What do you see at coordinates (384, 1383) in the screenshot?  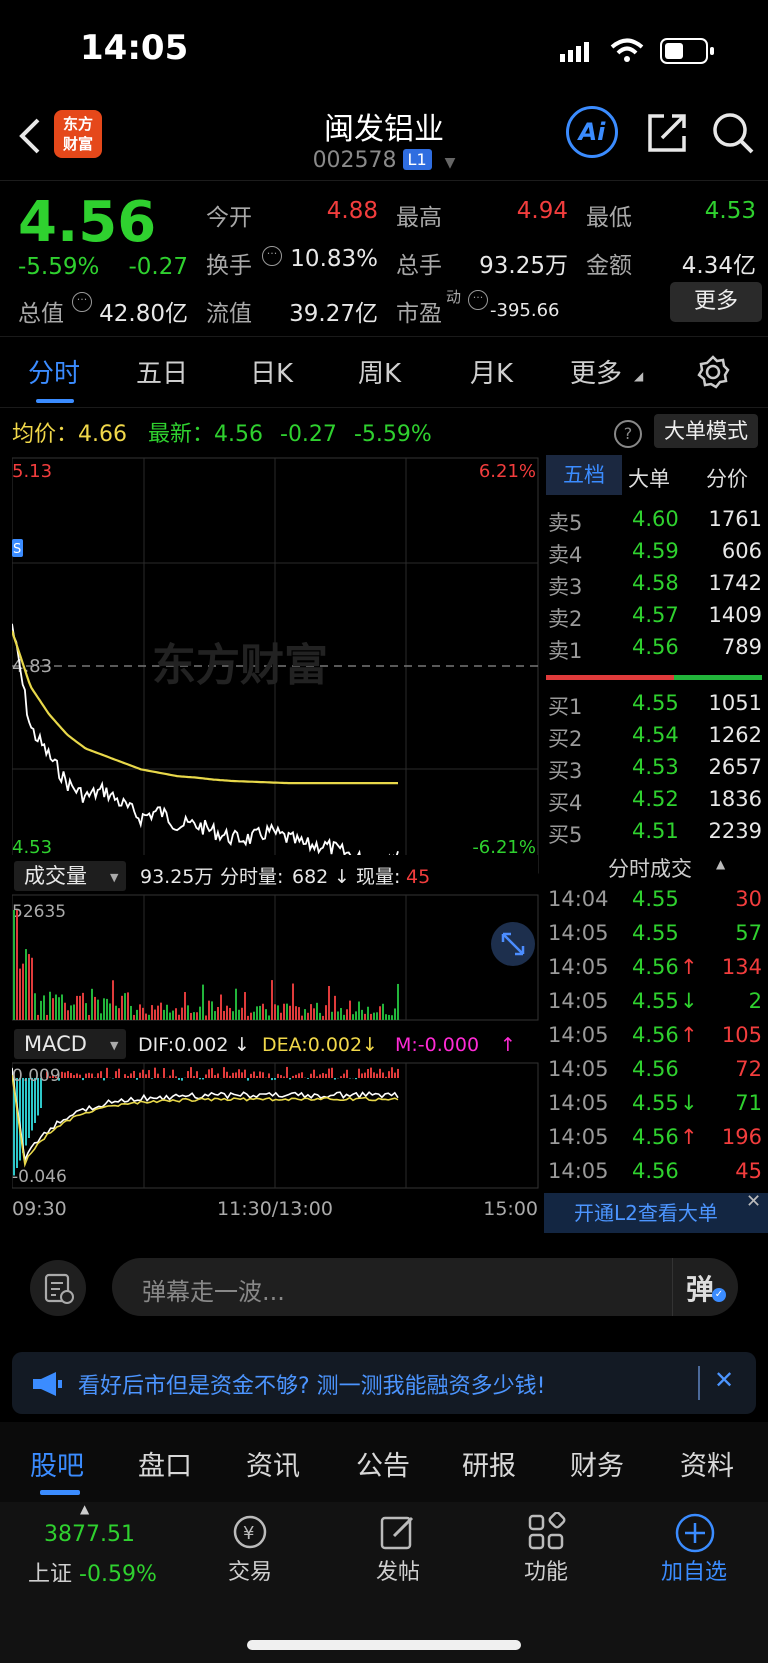 I see `promo-banner: 看好后市但是资金不够? 测一测我能融资多少钱! ✕` at bounding box center [384, 1383].